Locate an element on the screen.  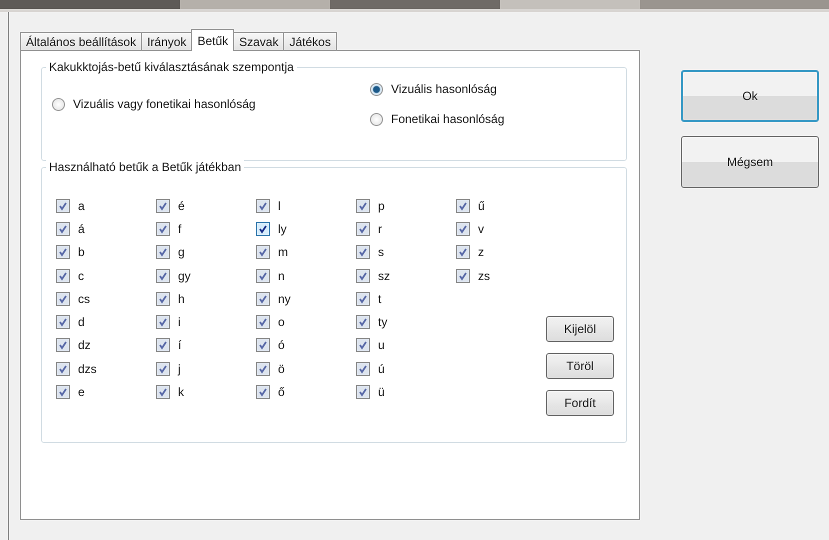
checkbox-label: ü is located at coordinates (381, 392).